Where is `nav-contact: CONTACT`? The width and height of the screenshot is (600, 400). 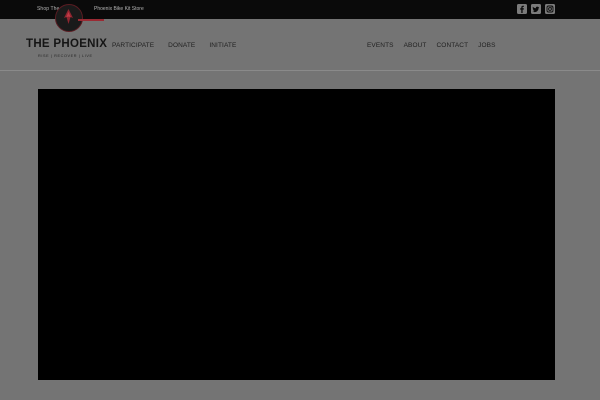 nav-contact: CONTACT is located at coordinates (453, 45).